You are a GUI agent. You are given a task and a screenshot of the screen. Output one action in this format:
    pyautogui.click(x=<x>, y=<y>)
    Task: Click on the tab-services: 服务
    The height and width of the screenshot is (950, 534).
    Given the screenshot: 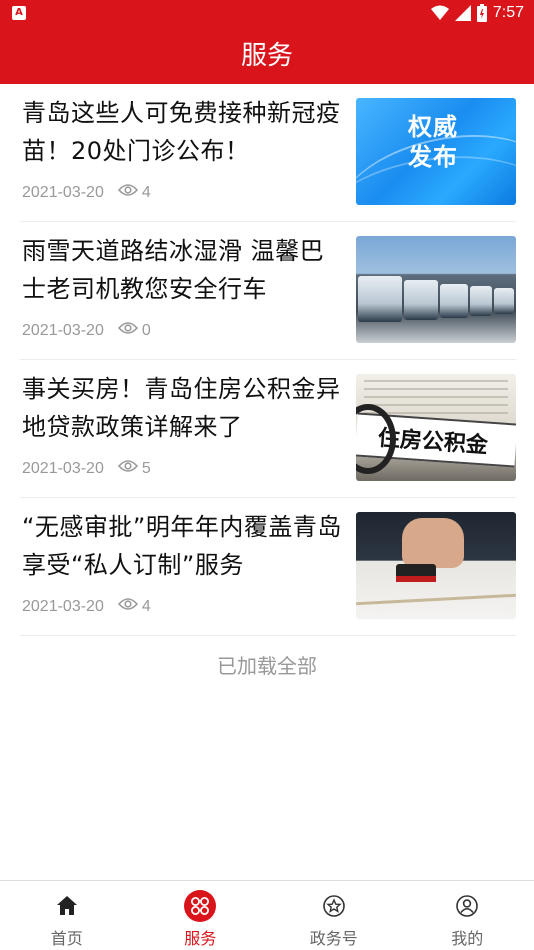 What is the action you would take?
    pyautogui.click(x=201, y=915)
    